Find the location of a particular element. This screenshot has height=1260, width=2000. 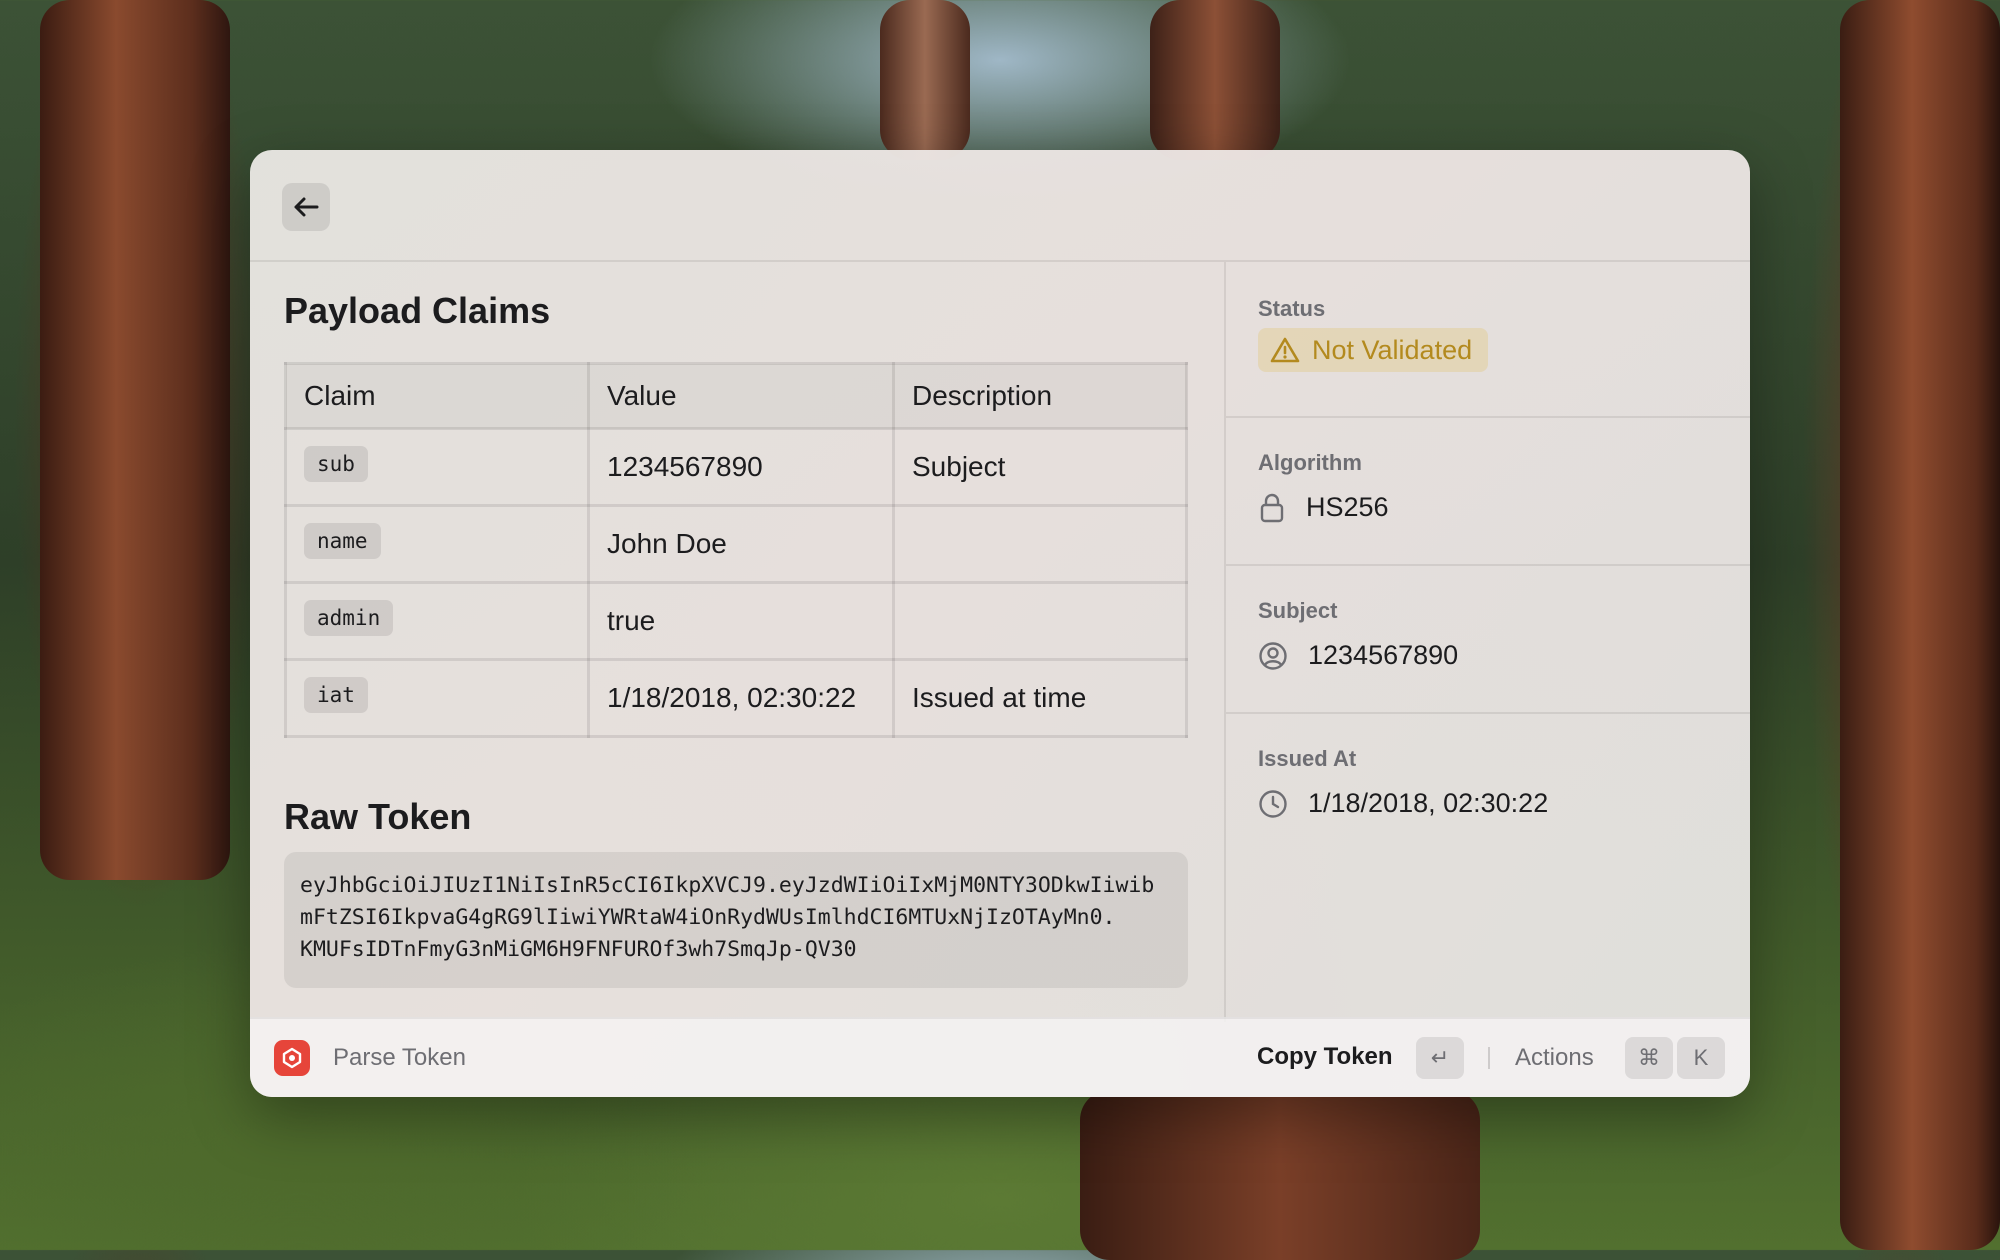

issued-at-value: 1/18/2018, 02:30:22 is located at coordinates (1428, 803).